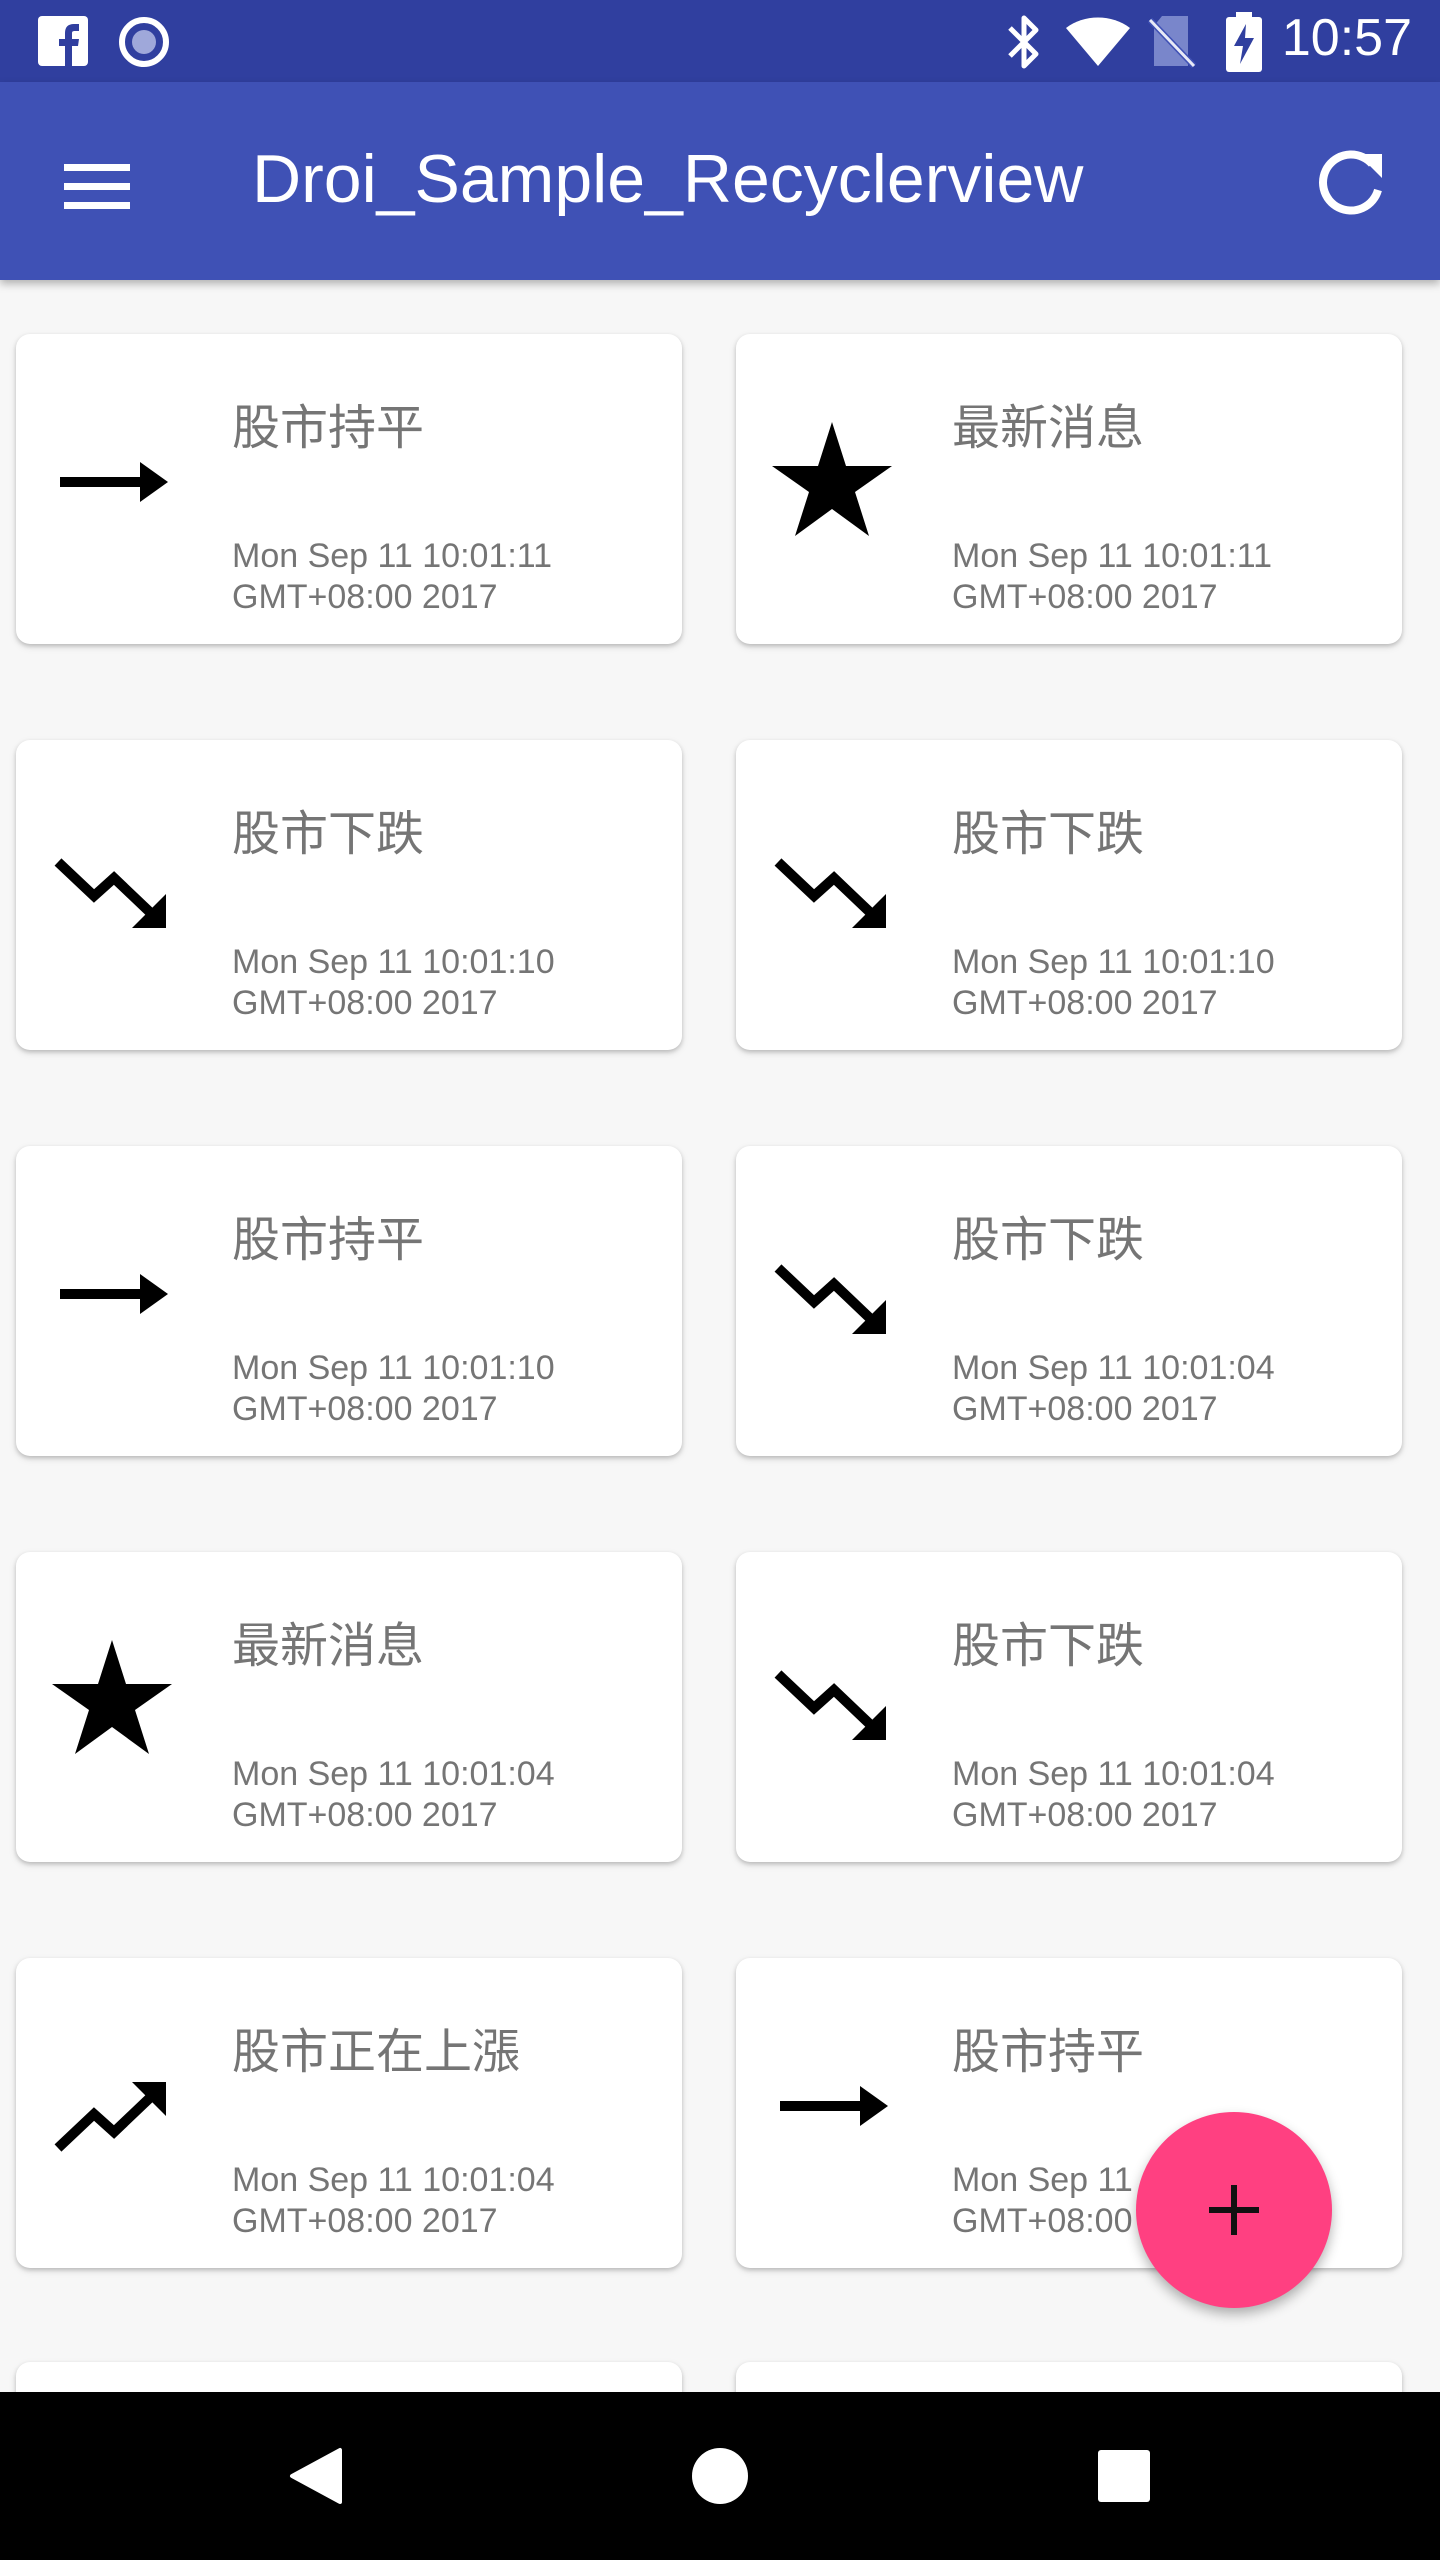  I want to click on app-toolbar: Droi_Sample_Recyclerview, so click(720, 181).